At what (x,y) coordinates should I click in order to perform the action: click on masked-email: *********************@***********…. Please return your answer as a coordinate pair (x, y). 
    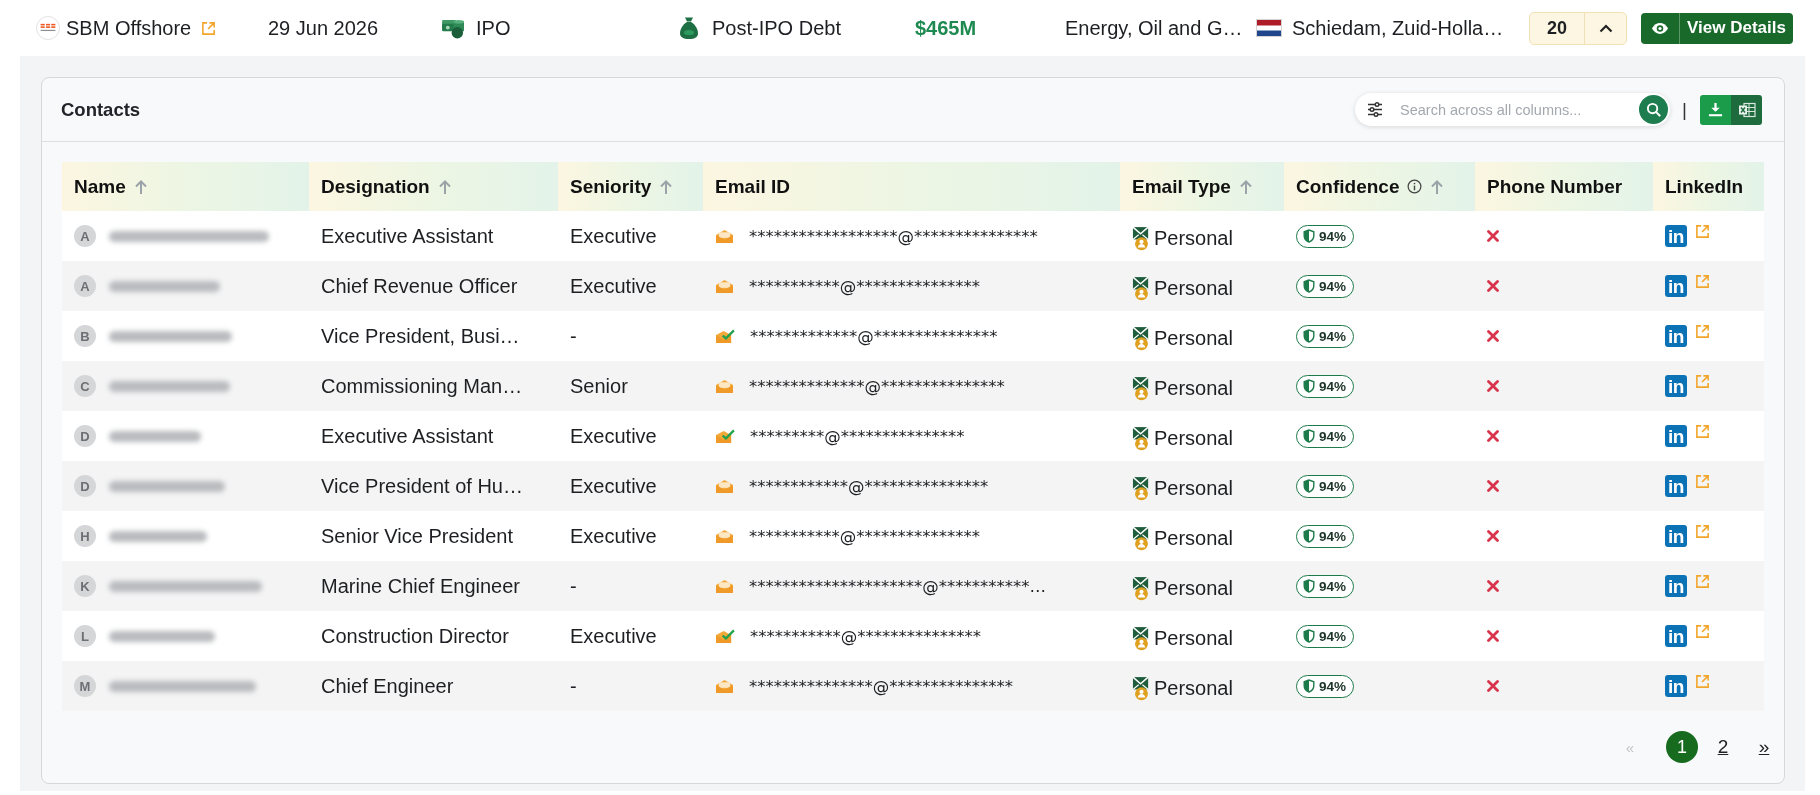
    Looking at the image, I should click on (897, 586).